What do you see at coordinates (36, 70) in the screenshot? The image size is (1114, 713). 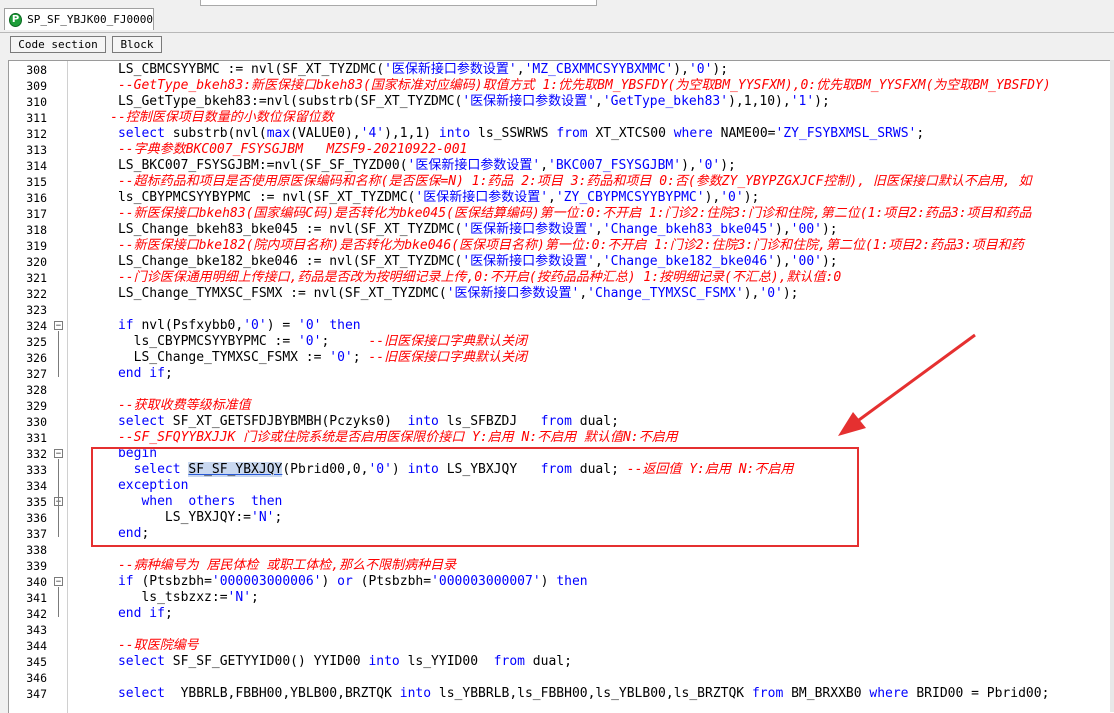 I see `line-number: 308` at bounding box center [36, 70].